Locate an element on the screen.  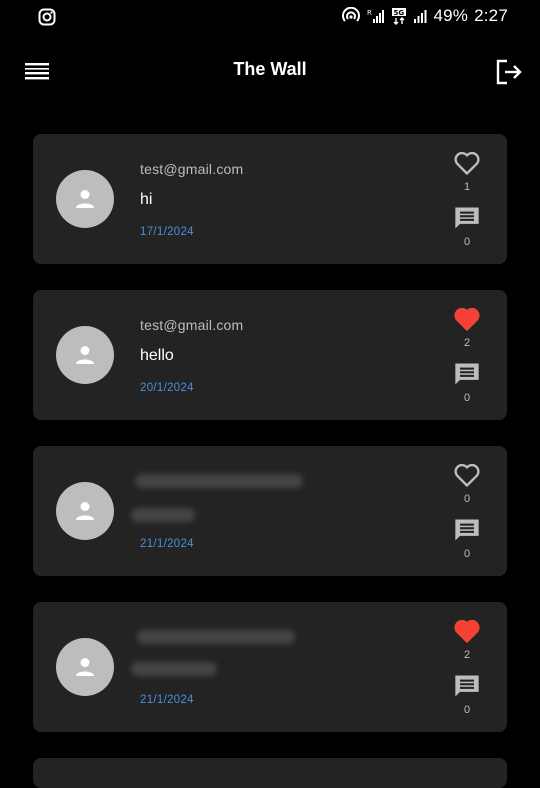
hotspot-icon is located at coordinates (351, 16).